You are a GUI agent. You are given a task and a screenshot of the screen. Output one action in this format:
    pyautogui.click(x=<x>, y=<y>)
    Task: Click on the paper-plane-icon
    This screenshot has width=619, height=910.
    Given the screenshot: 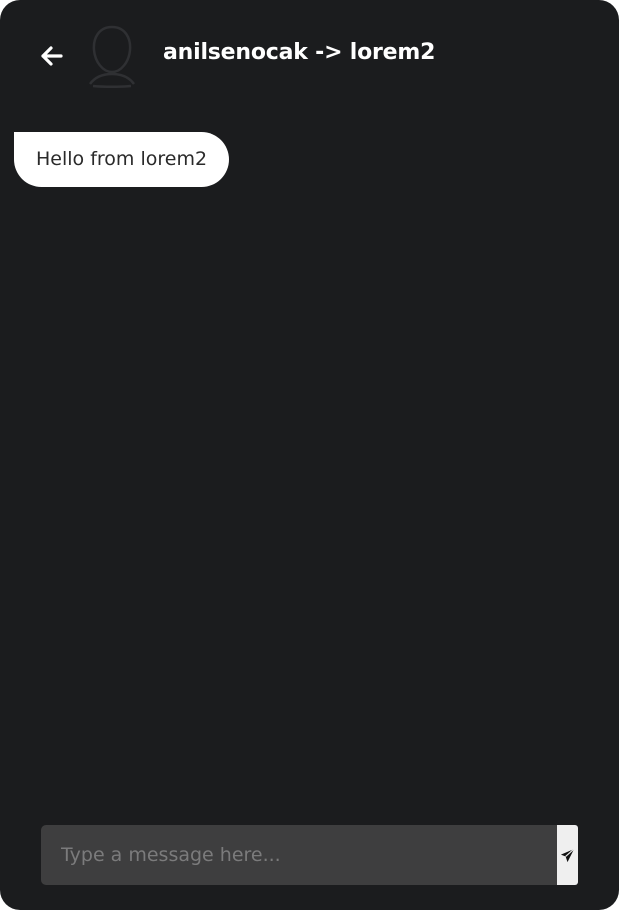 What is the action you would take?
    pyautogui.click(x=567, y=855)
    